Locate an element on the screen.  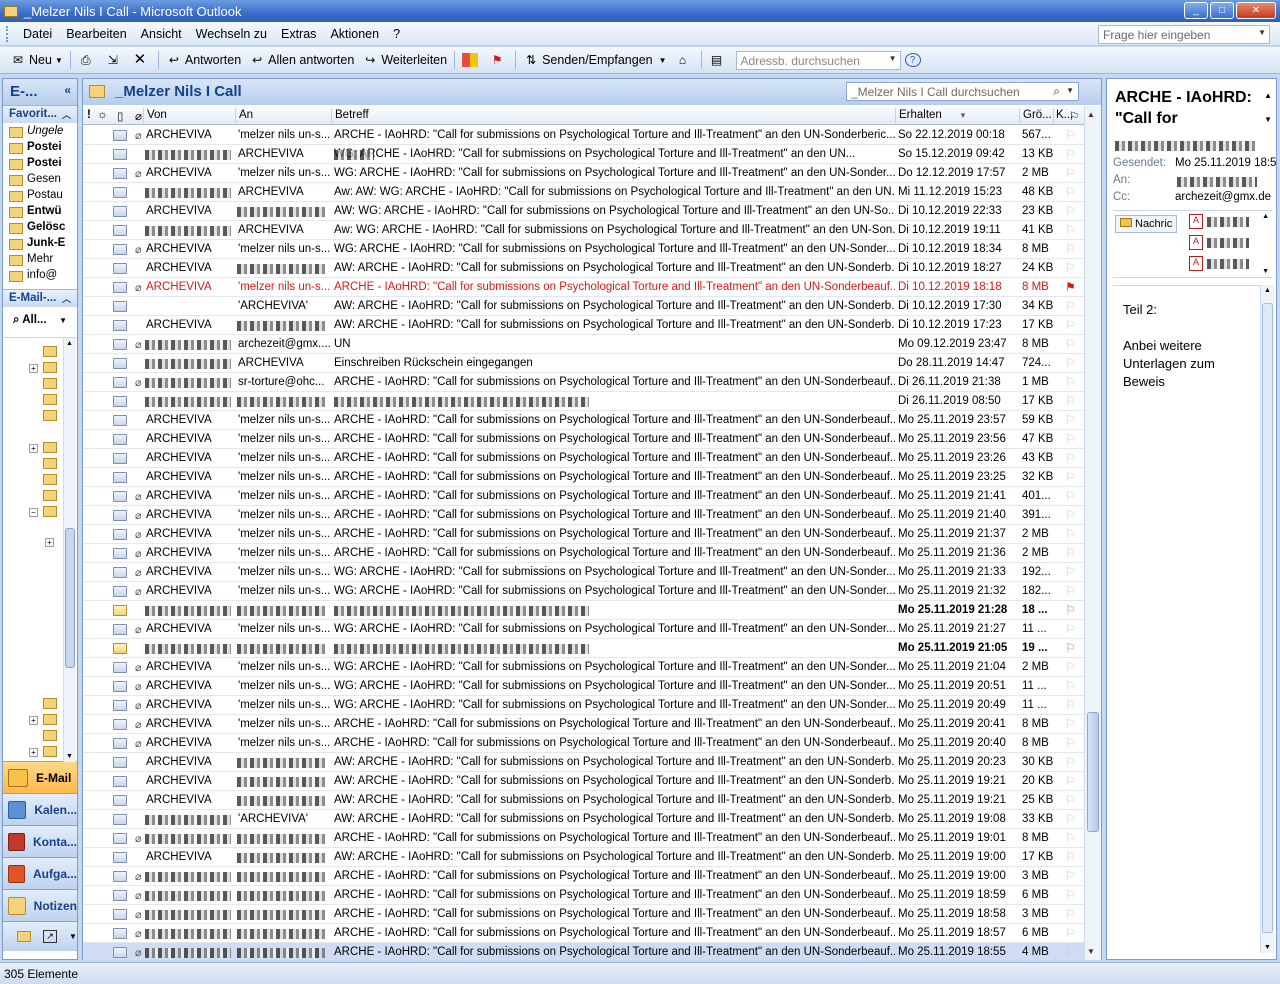
table-row: Mo 25.11.2019 21:28 18 ... ⚐ is located at coordinates (584, 610).